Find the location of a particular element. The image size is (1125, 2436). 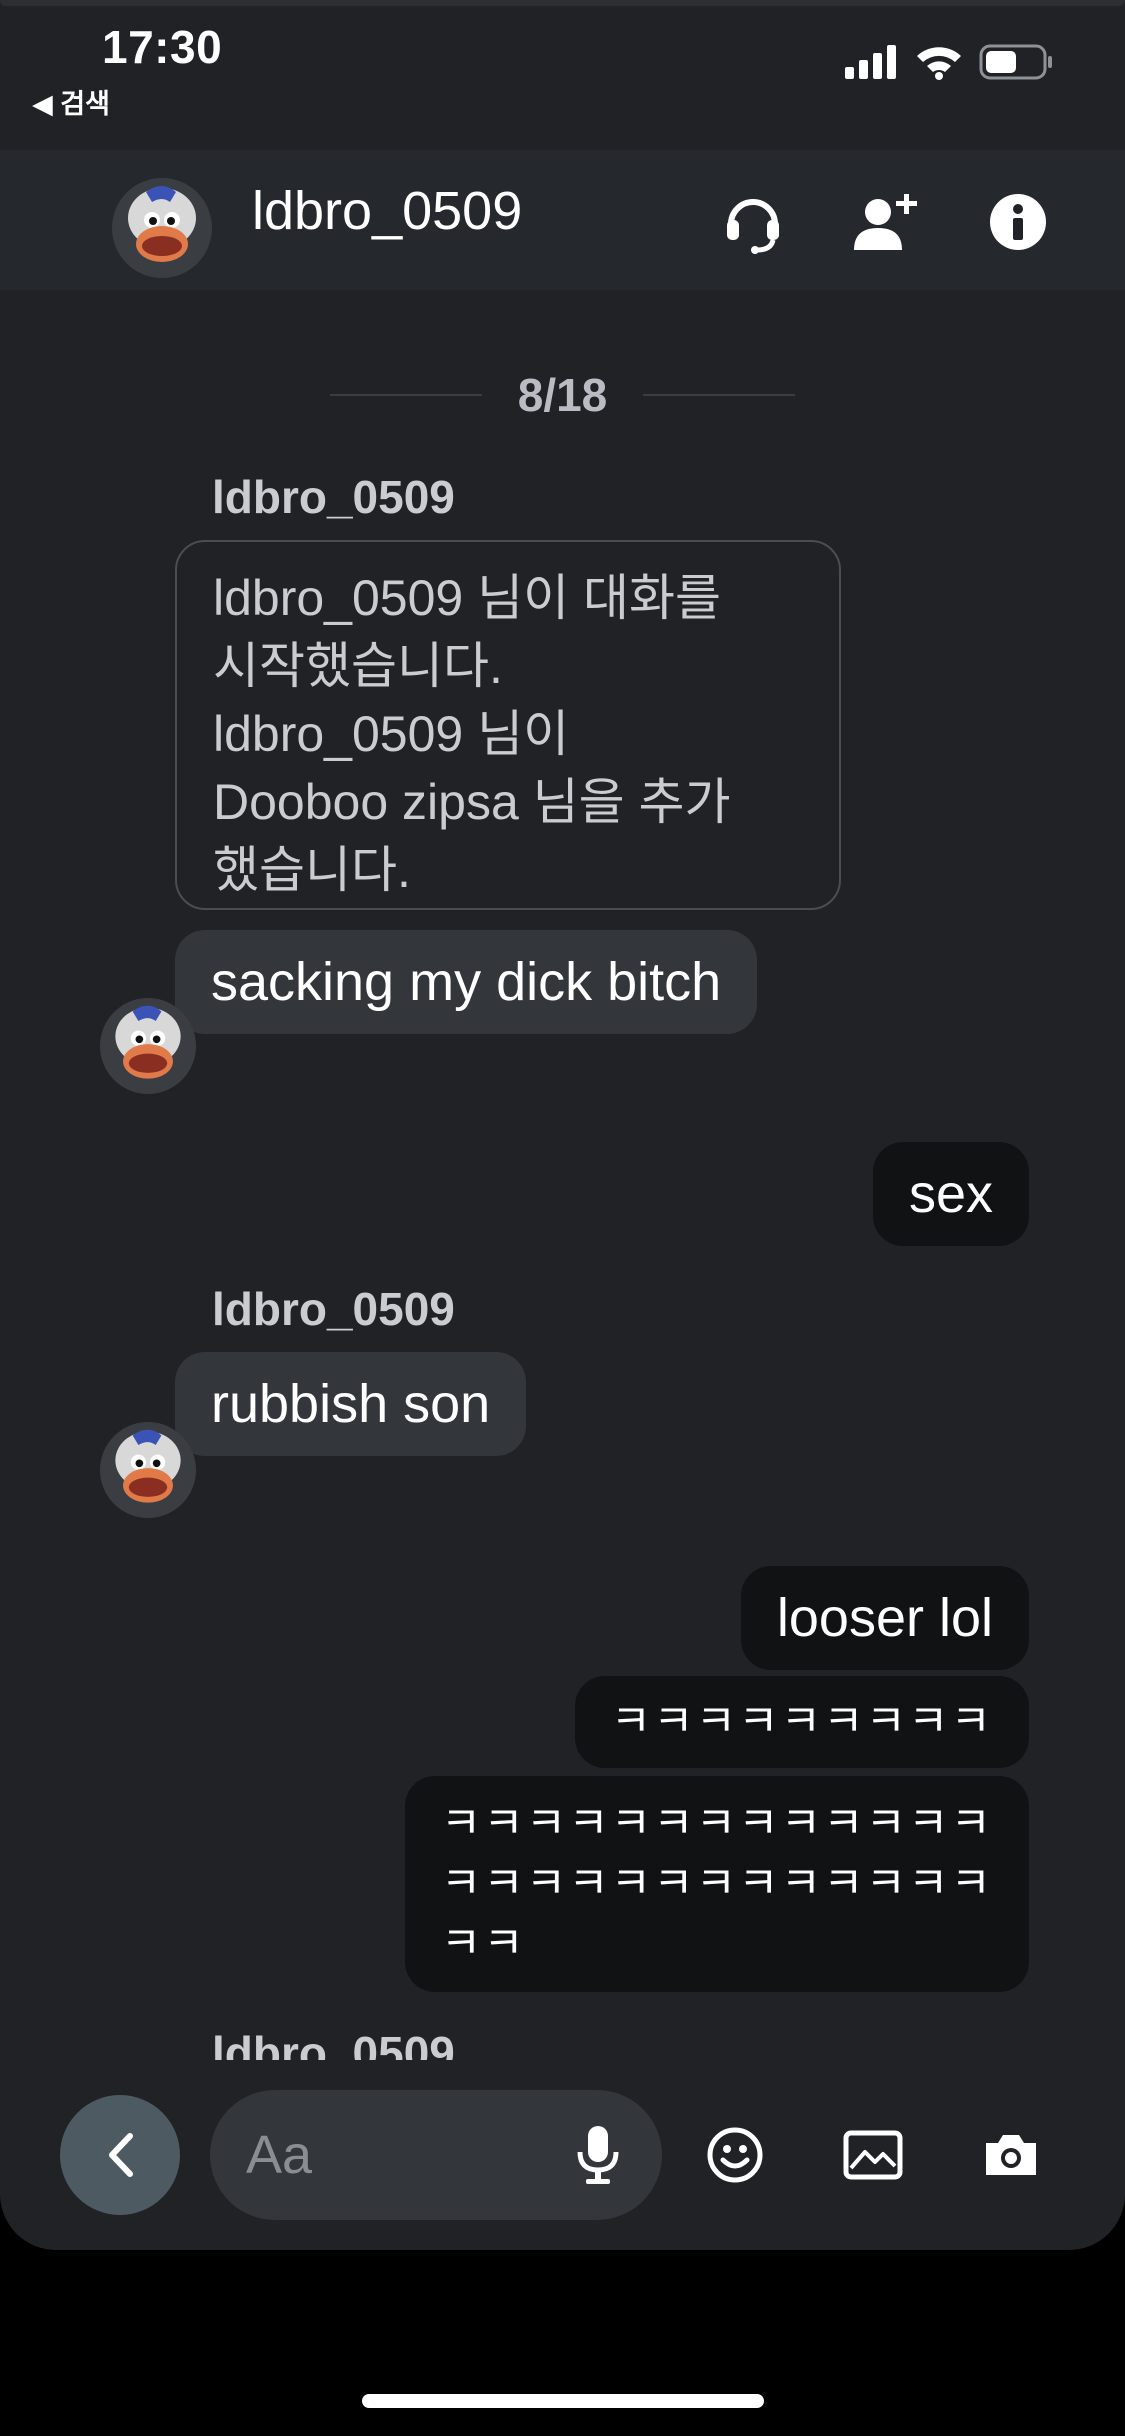

chevron-left-icon is located at coordinates (121, 2155).